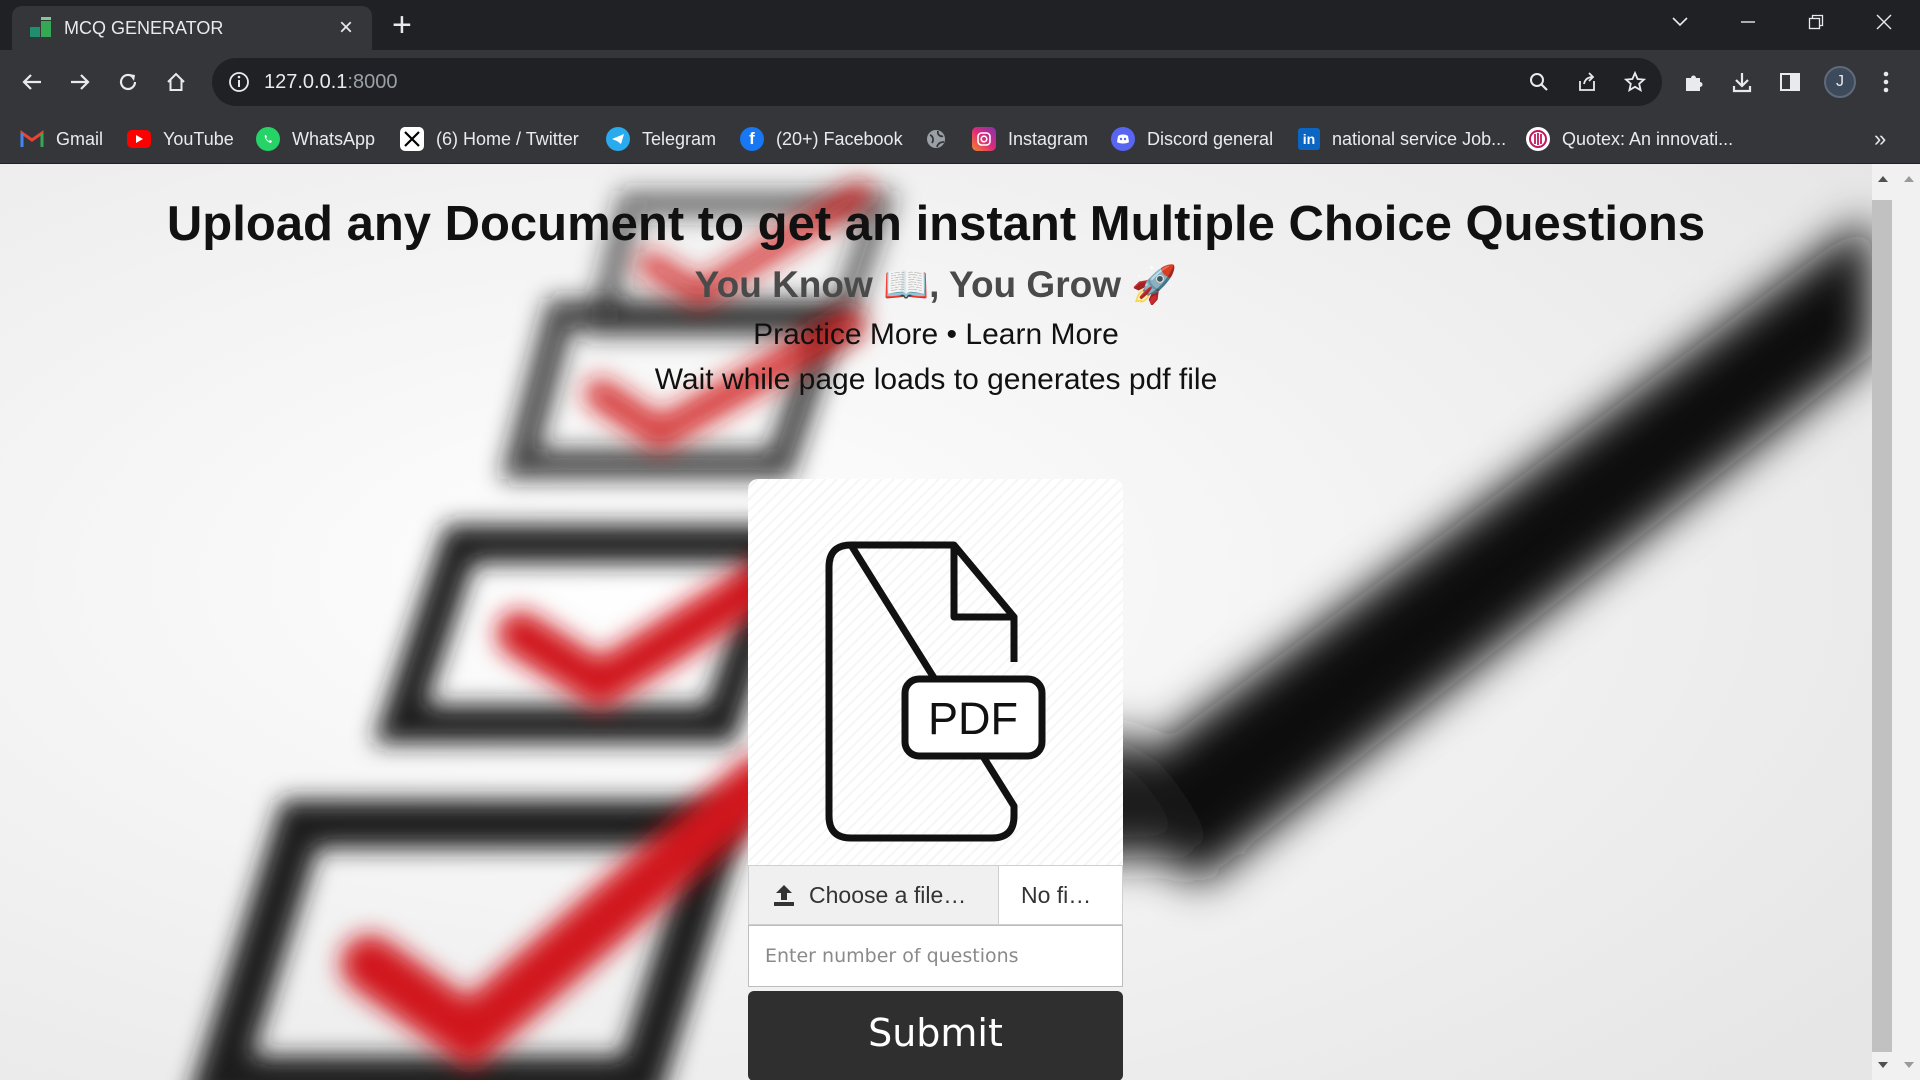  I want to click on number-of-questions-input, so click(935, 956).